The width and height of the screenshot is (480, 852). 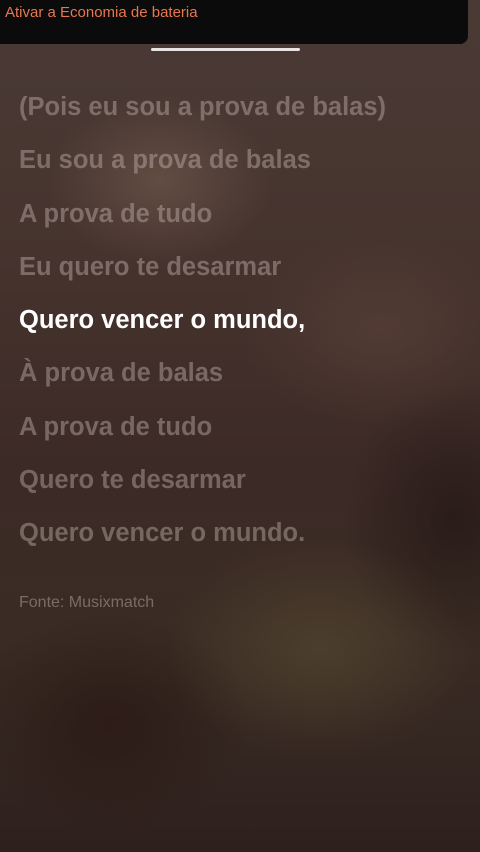 I want to click on lyric-line-current: Quero vencer o mundo,, so click(x=246, y=325).